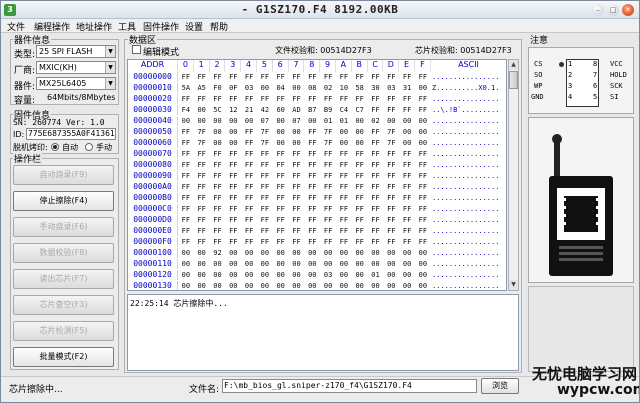  What do you see at coordinates (63, 305) in the screenshot?
I see `blank-check-button: 芯片查空(F3)` at bounding box center [63, 305].